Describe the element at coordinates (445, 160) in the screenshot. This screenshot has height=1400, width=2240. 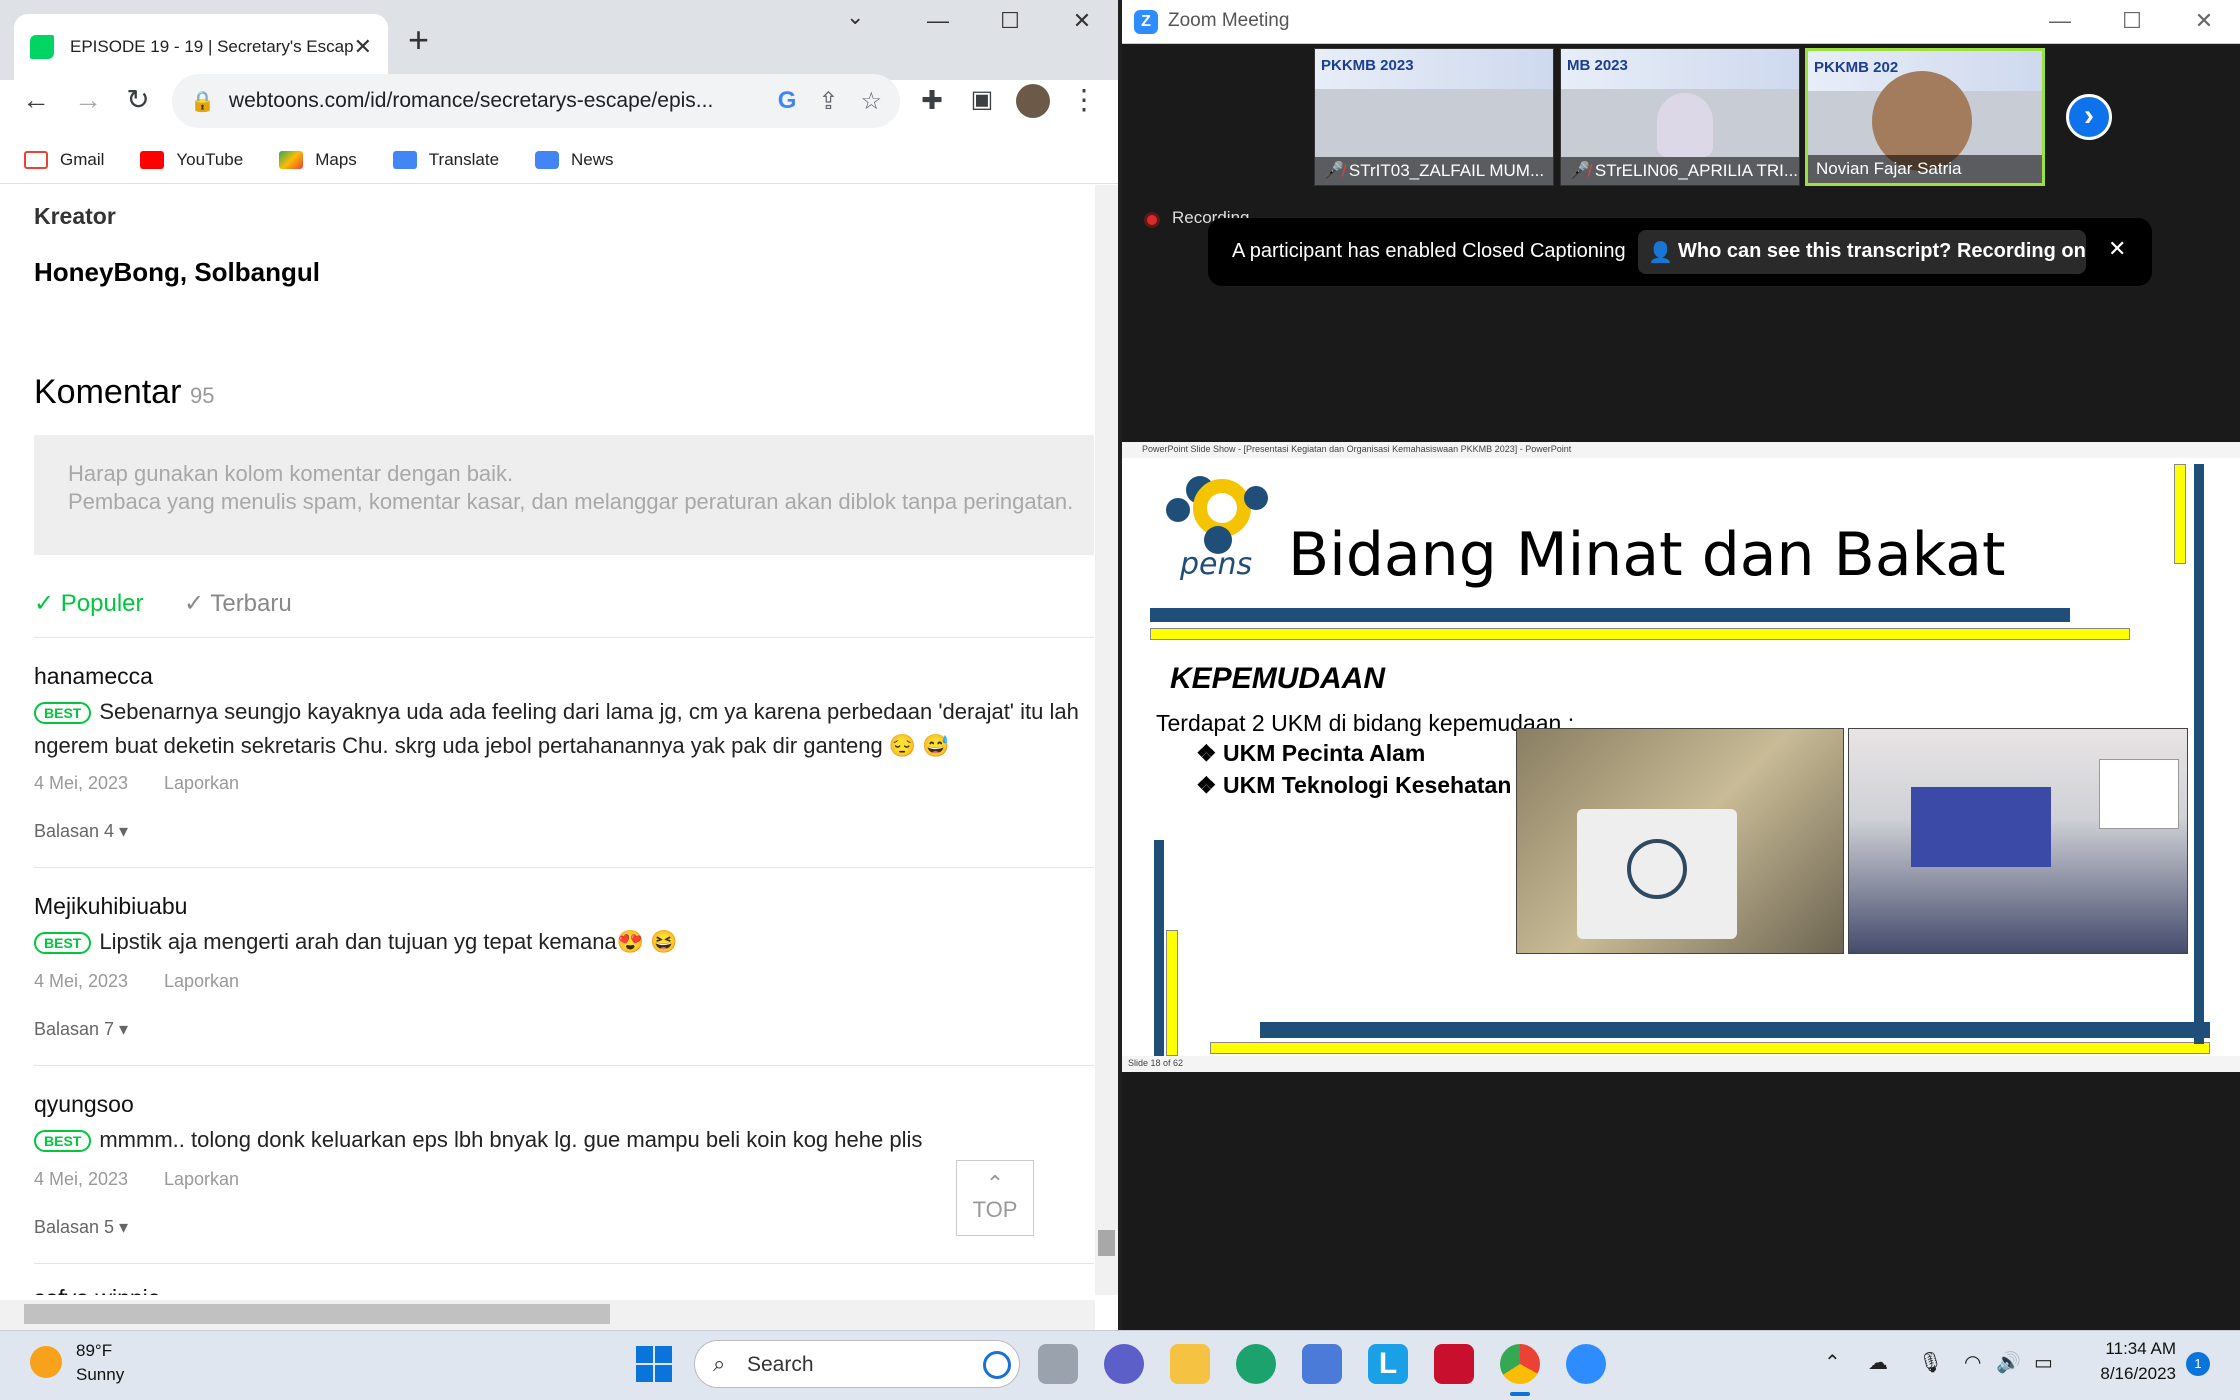
I see `bookmark-translate: Translate` at that location.